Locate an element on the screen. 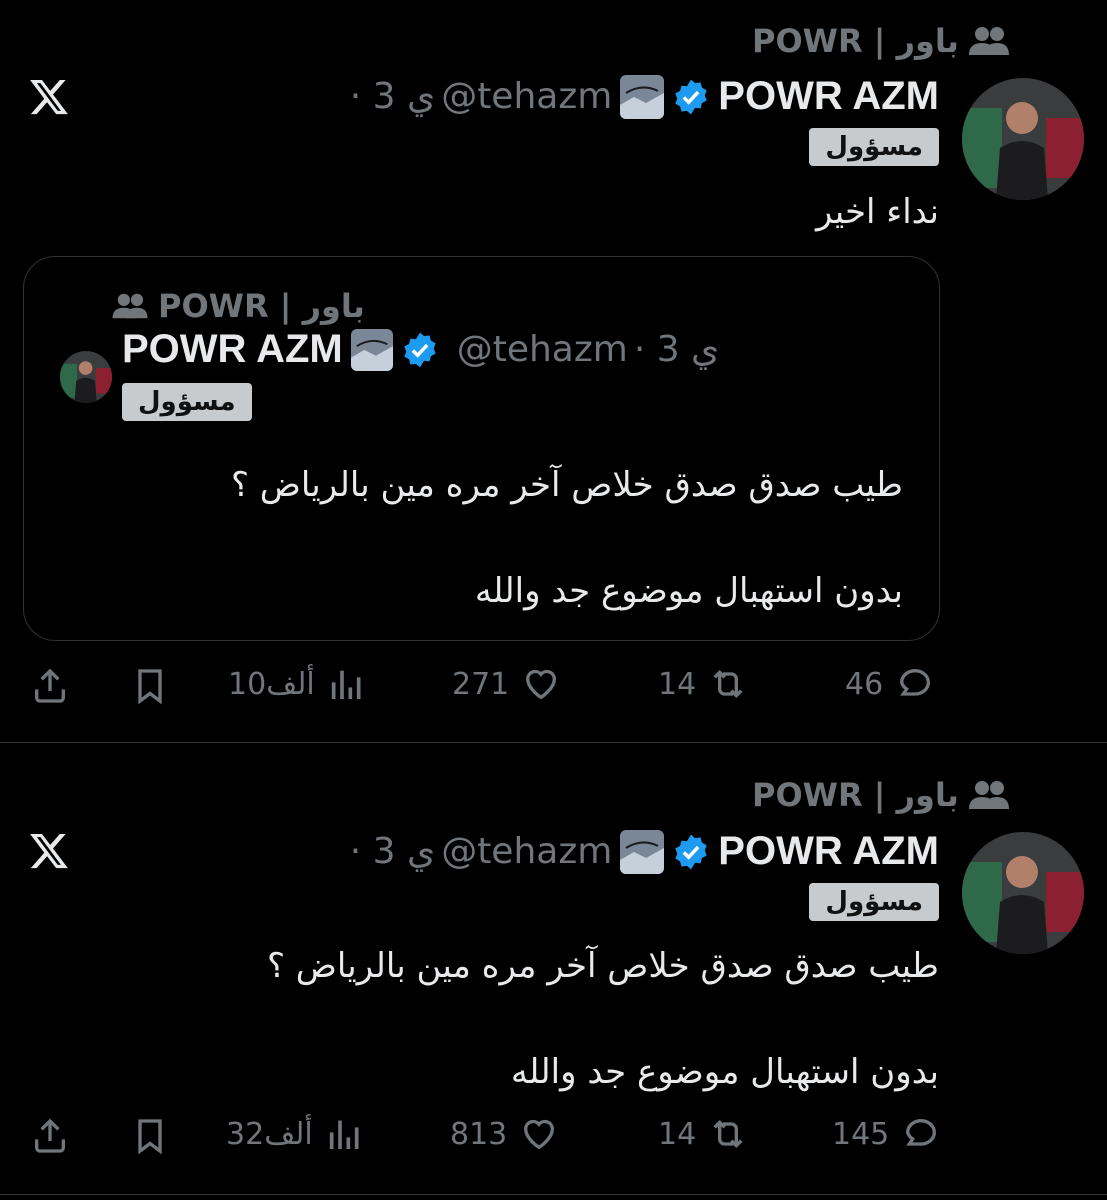  reply-button: 145 is located at coordinates (886, 1134).